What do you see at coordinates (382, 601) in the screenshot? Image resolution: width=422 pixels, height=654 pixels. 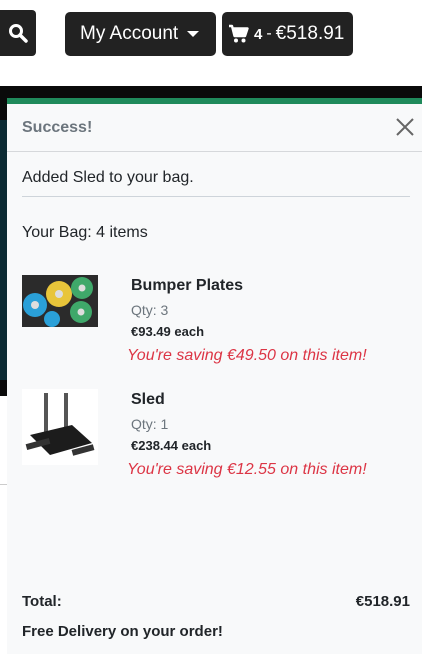 I see `total-value: €518.91` at bounding box center [382, 601].